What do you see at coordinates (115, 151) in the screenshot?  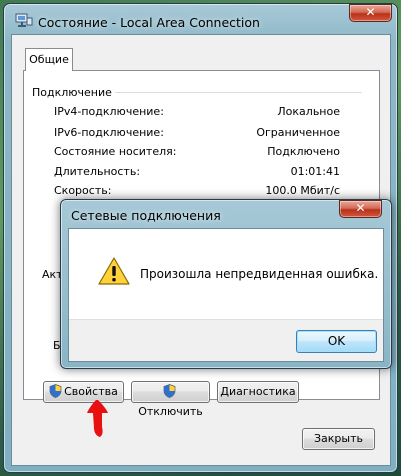 I see `media-state-label: Состояние носителя:` at bounding box center [115, 151].